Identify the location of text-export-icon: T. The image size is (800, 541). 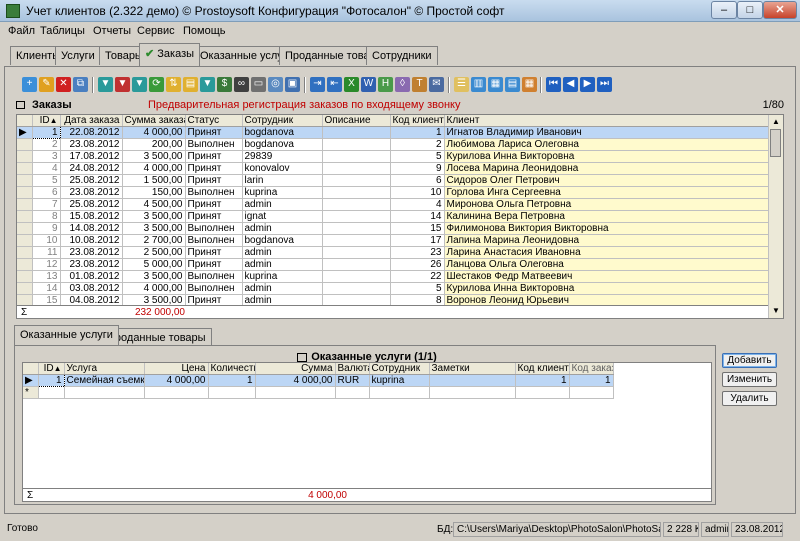
(419, 84).